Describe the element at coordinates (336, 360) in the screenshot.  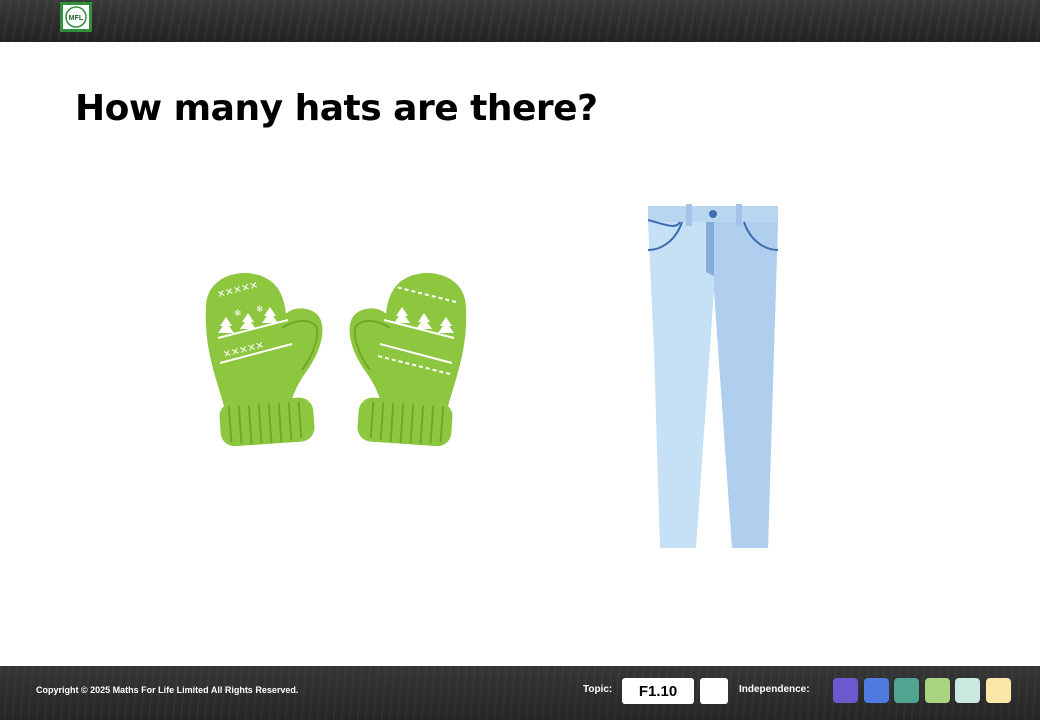
I see `mittens-picture: ✕✕✕✕✕ ✕✕✕✕✕ ❄ ❄ ✕✕✕✕✕` at that location.